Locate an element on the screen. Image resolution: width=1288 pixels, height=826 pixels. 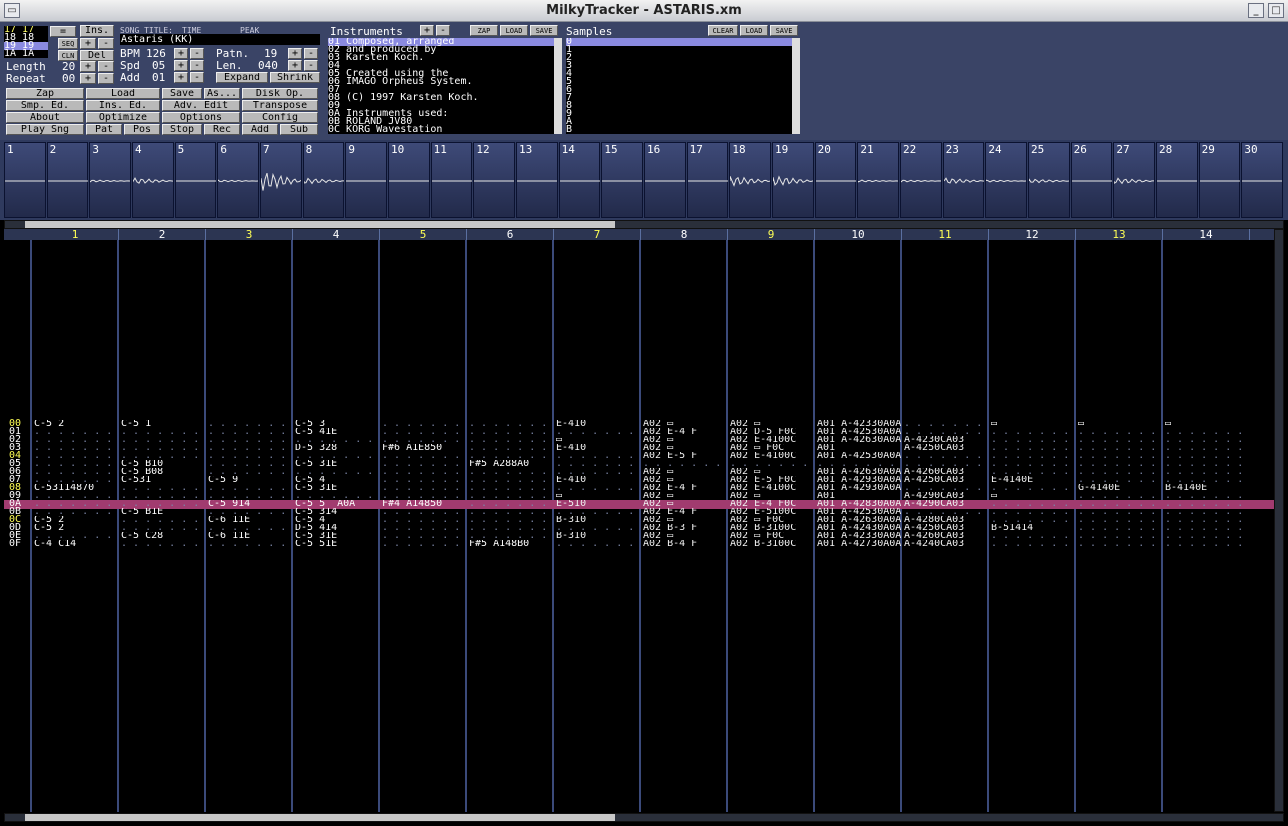
pattern-cell: E-510 is located at coordinates (598, 504).